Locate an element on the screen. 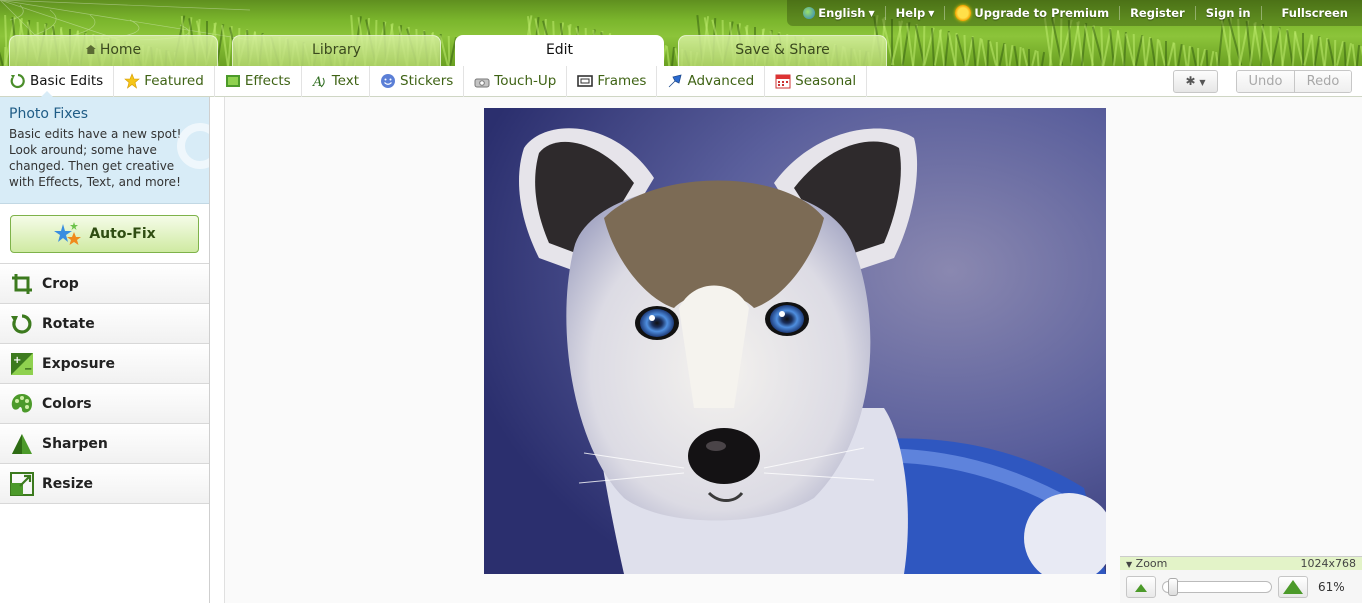  autofix-button: Auto-Fix is located at coordinates (104, 234).